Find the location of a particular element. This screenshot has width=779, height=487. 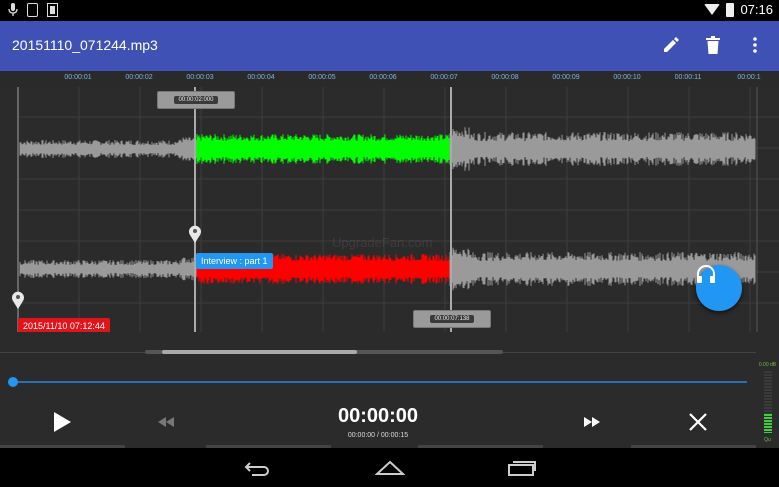

level-meter: 0.00 dB Qu is located at coordinates (767, 404).